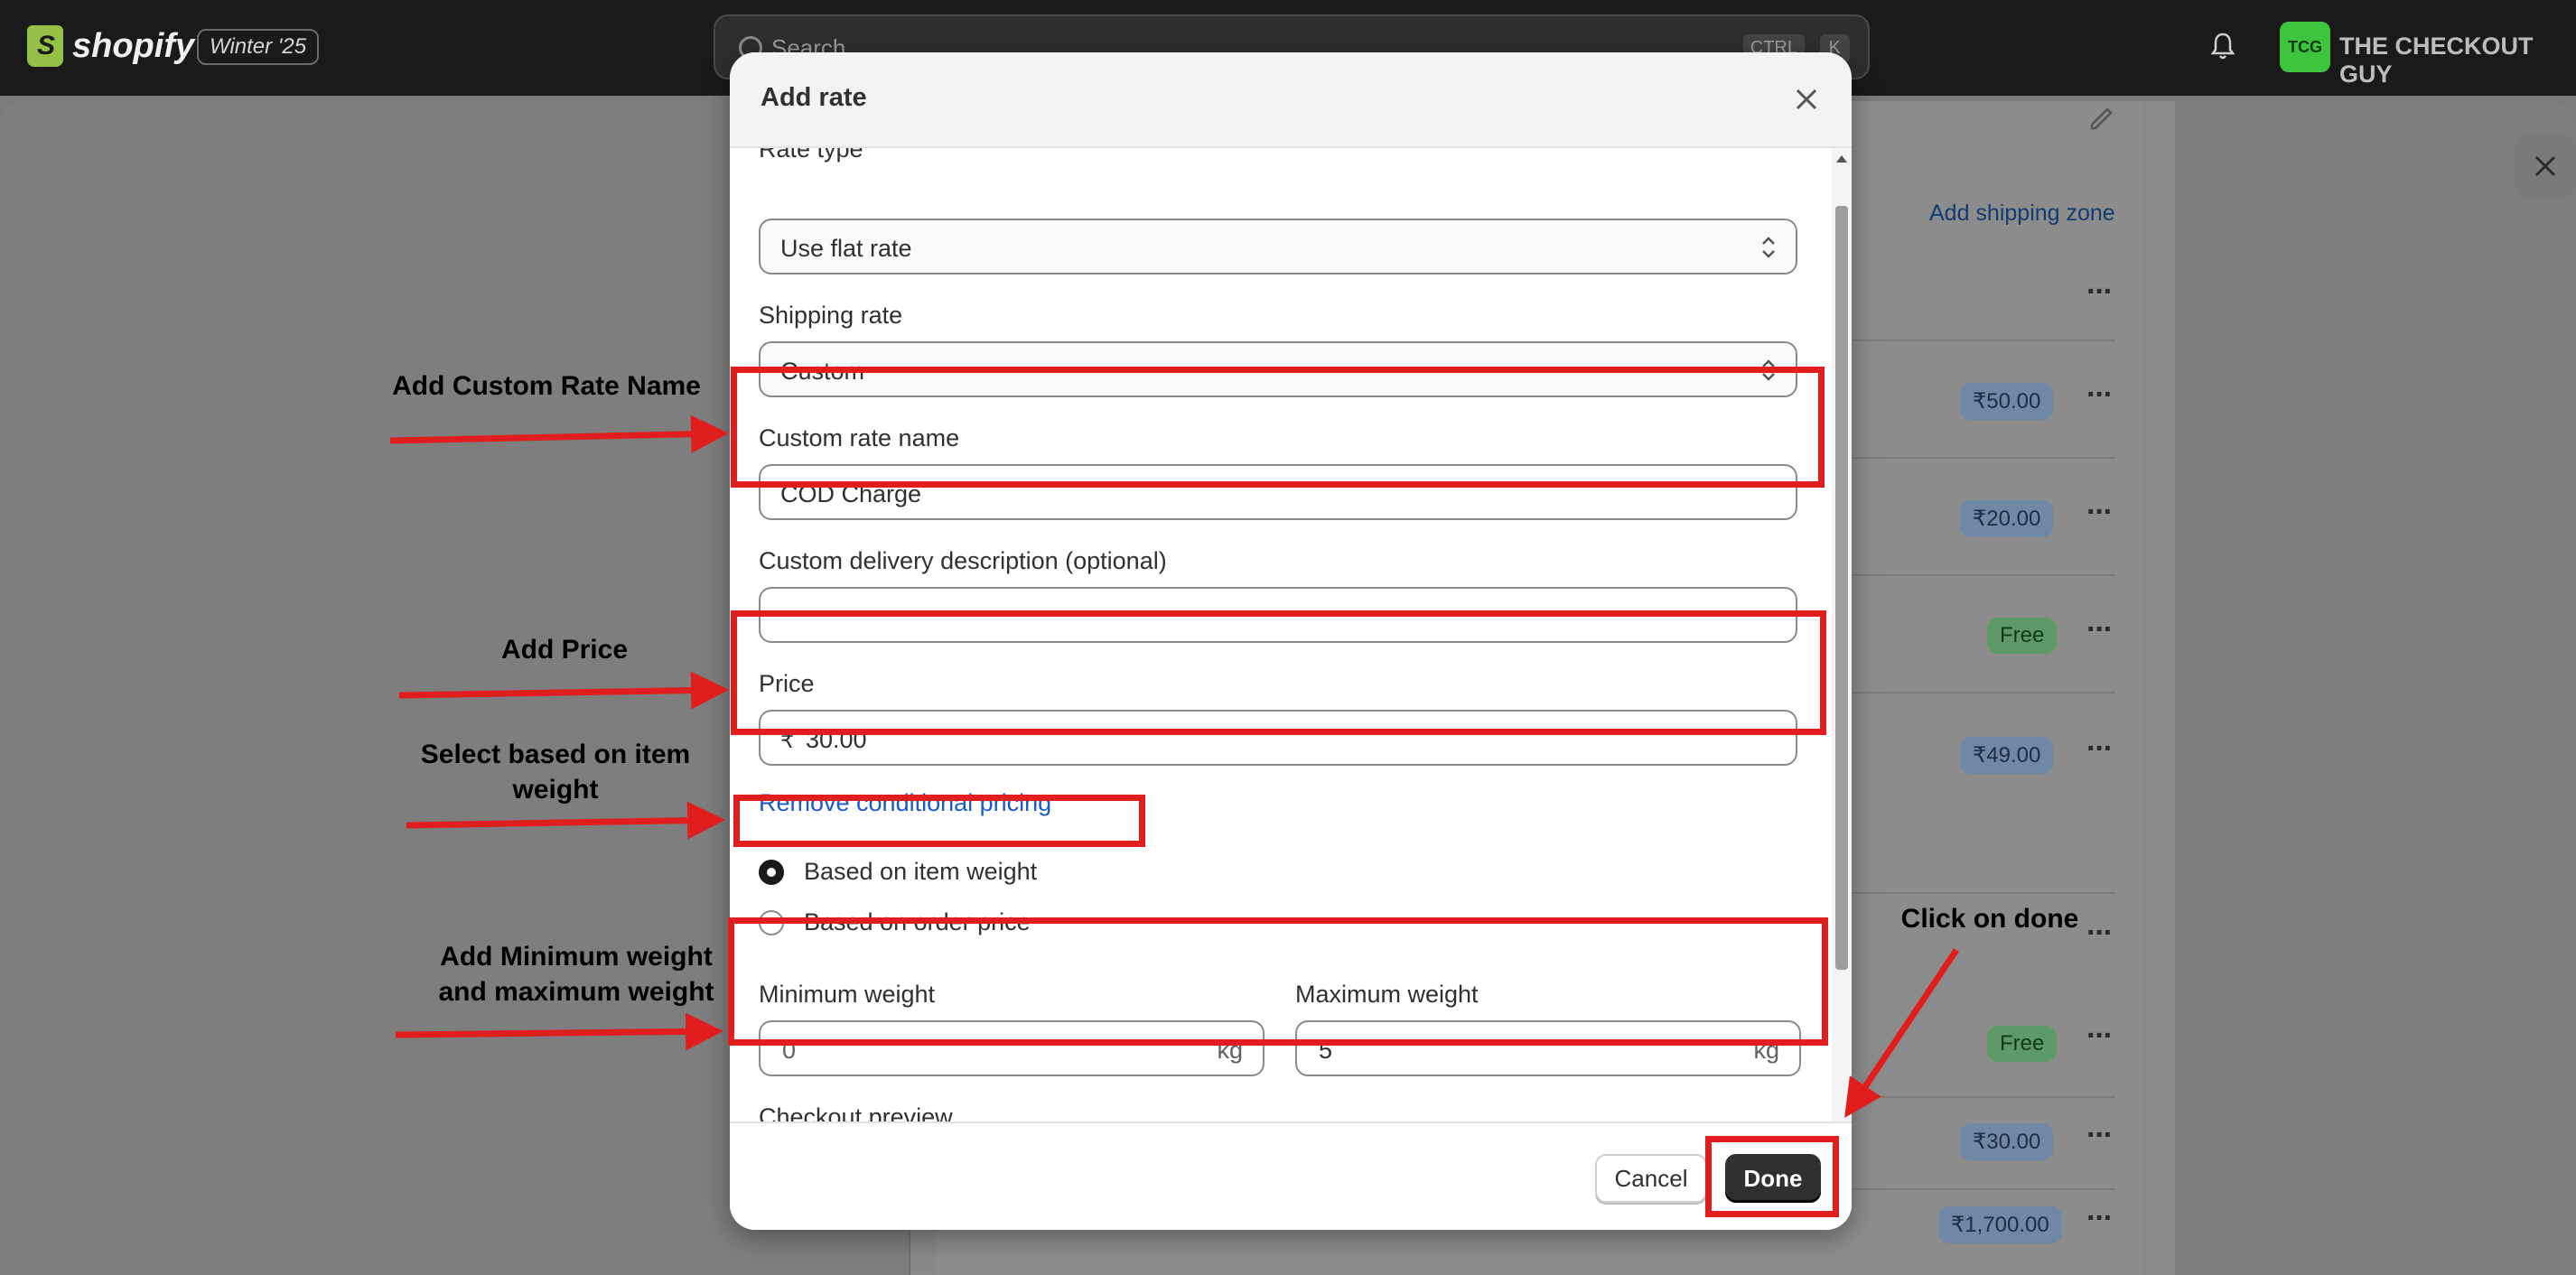 Image resolution: width=2576 pixels, height=1275 pixels. Describe the element at coordinates (559, 433) in the screenshot. I see `arrow-to-custom-rate-name` at that location.